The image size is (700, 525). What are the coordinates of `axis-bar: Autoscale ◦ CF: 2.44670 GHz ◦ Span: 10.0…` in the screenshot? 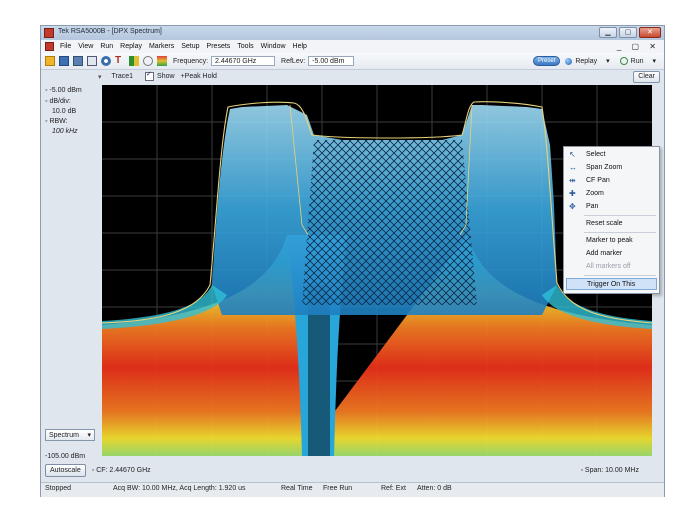 It's located at (352, 470).